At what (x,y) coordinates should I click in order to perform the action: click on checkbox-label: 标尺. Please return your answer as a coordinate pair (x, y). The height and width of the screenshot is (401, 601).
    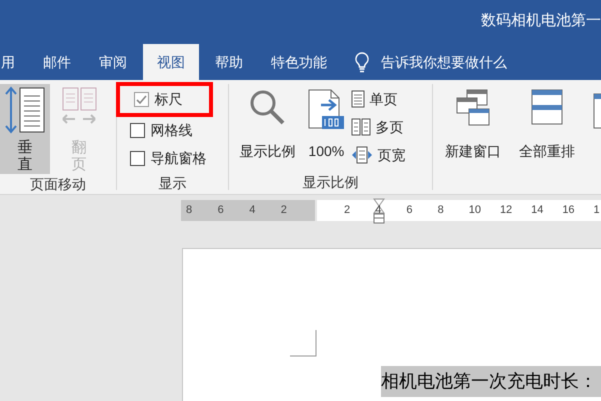
    Looking at the image, I should click on (168, 99).